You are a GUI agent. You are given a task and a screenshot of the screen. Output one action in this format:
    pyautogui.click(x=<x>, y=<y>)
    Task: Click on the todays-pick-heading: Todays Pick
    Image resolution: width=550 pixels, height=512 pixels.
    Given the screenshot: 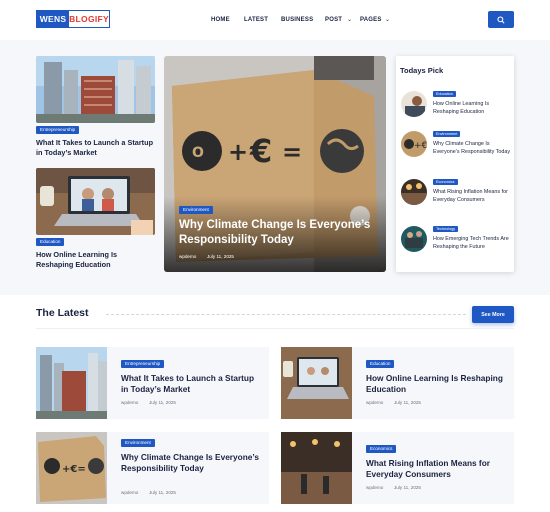 What is the action you would take?
    pyautogui.click(x=422, y=70)
    